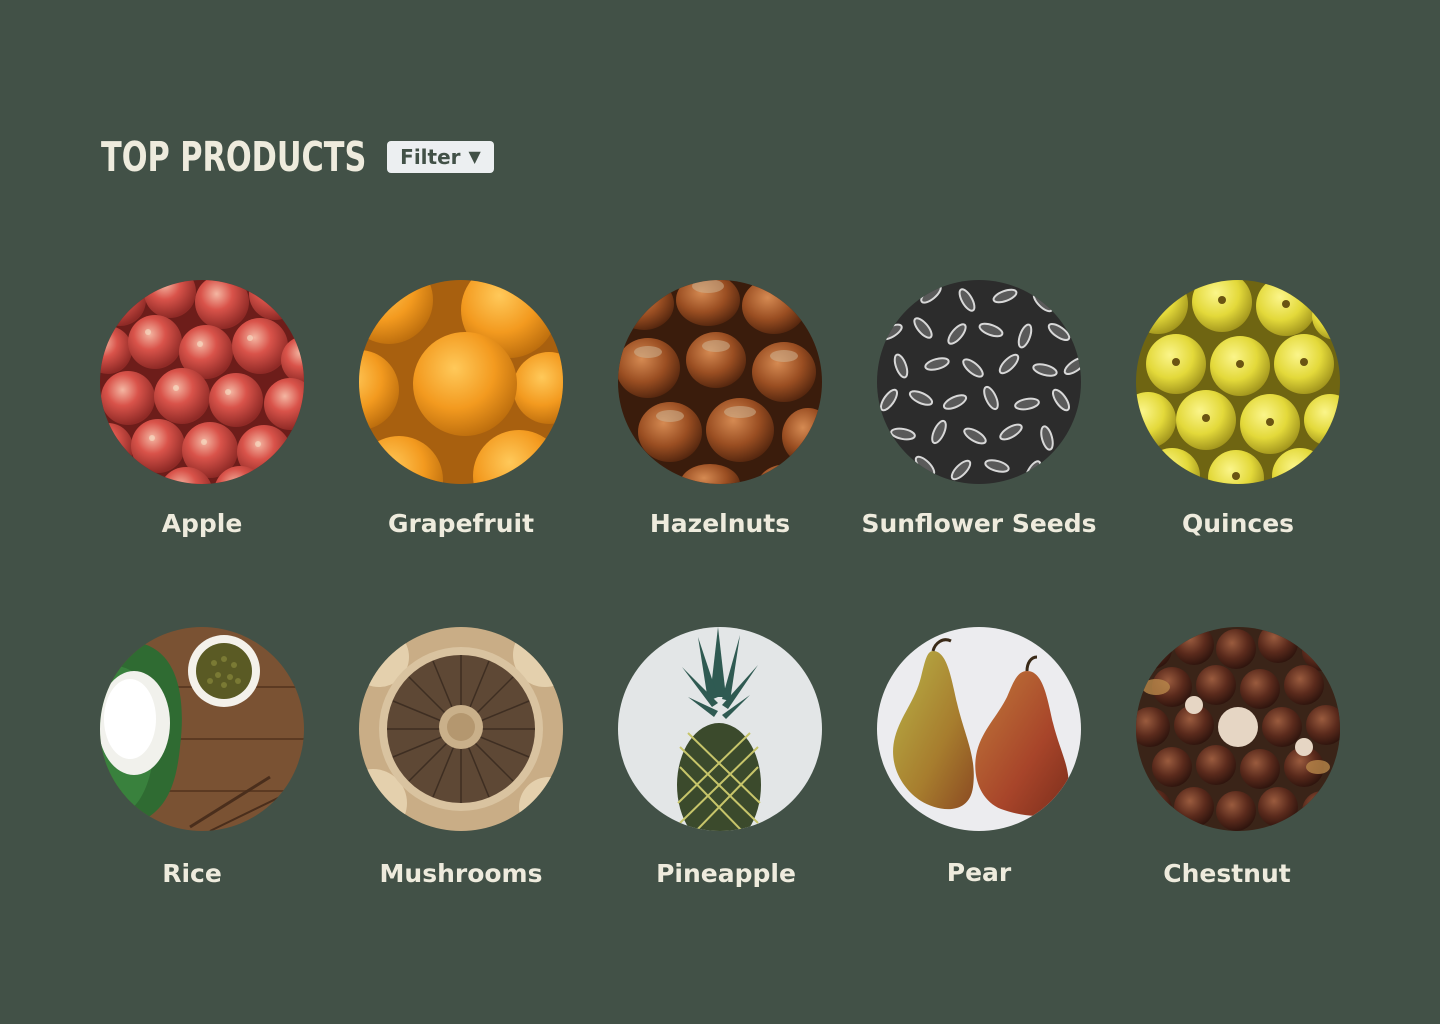  Describe the element at coordinates (461, 729) in the screenshot. I see `mushrooms-image` at that location.